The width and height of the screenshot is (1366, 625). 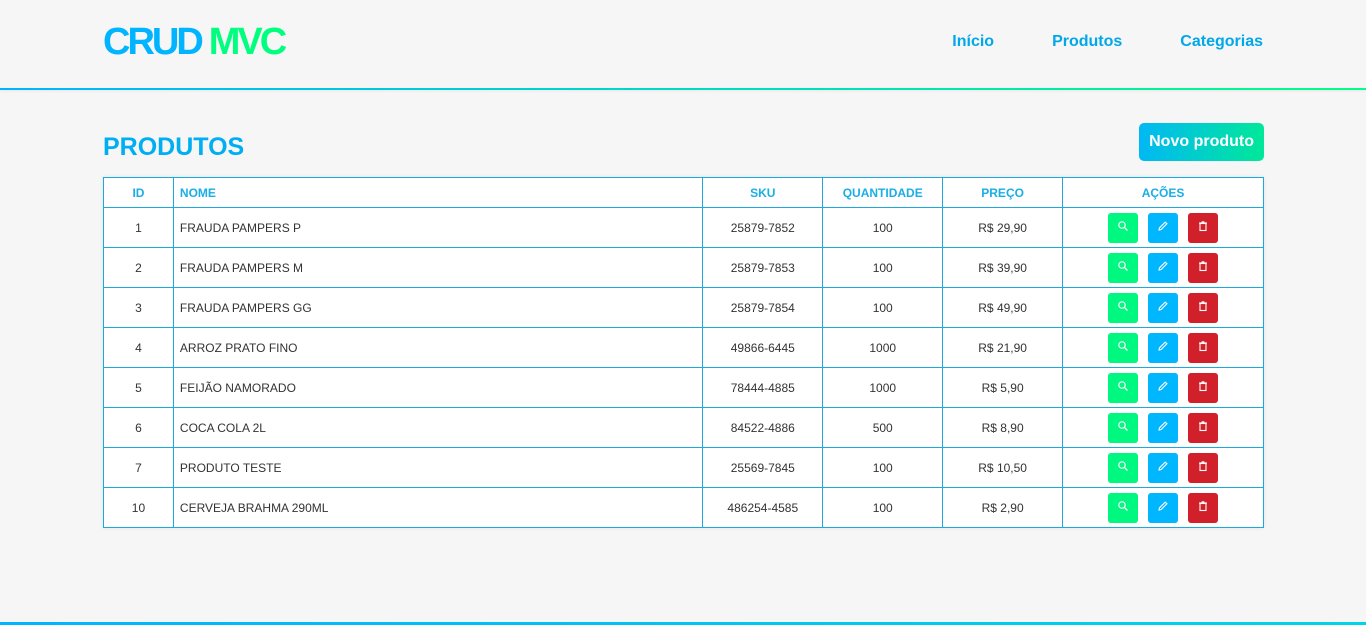 What do you see at coordinates (138, 467) in the screenshot?
I see `cell-id: 7` at bounding box center [138, 467].